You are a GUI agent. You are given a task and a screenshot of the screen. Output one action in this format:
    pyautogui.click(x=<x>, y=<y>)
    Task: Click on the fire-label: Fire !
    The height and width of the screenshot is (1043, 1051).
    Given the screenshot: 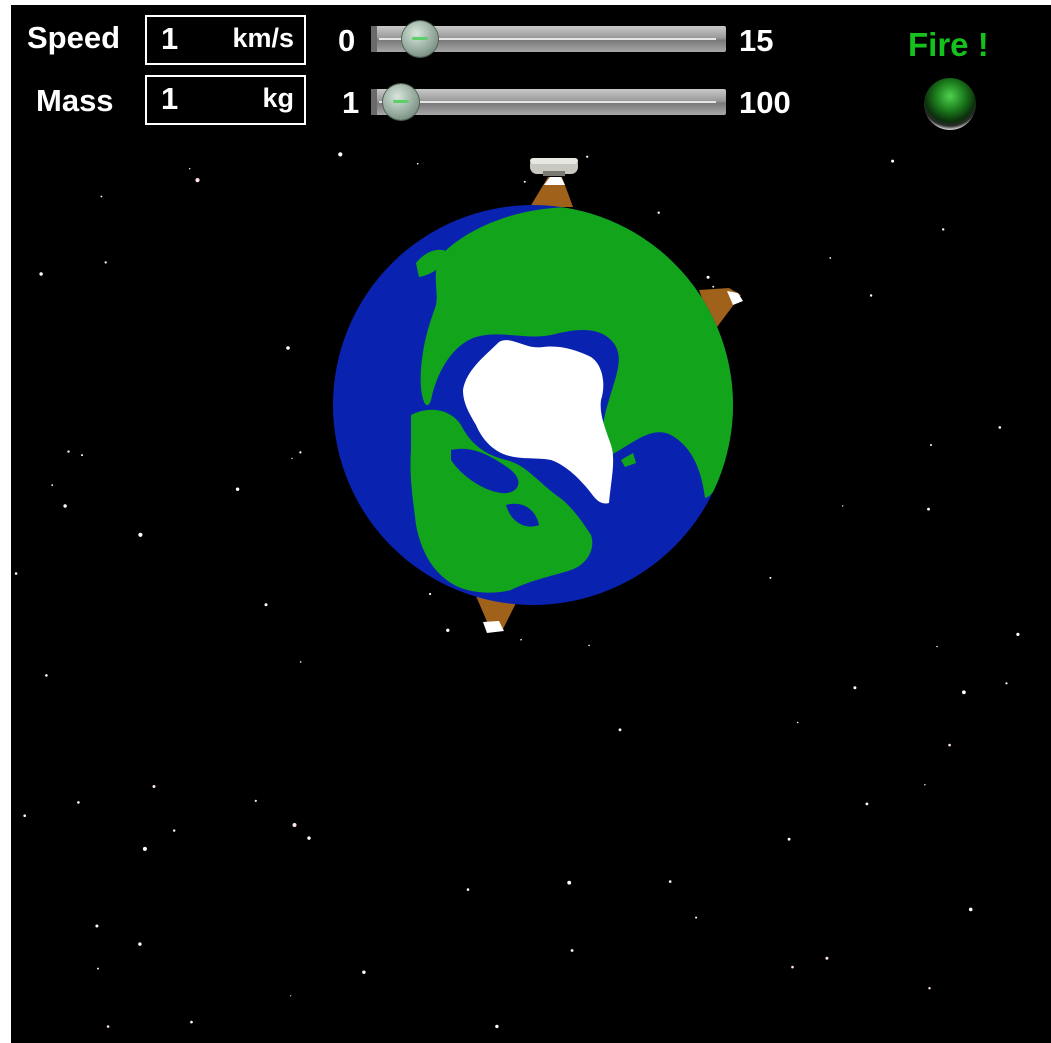 What is the action you would take?
    pyautogui.click(x=948, y=44)
    